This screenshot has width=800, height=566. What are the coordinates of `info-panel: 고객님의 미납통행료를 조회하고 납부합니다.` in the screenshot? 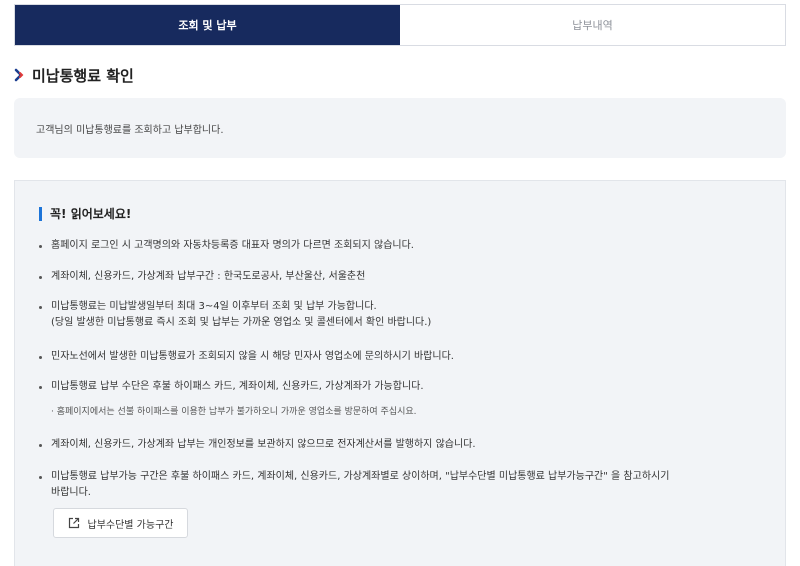 It's located at (400, 128).